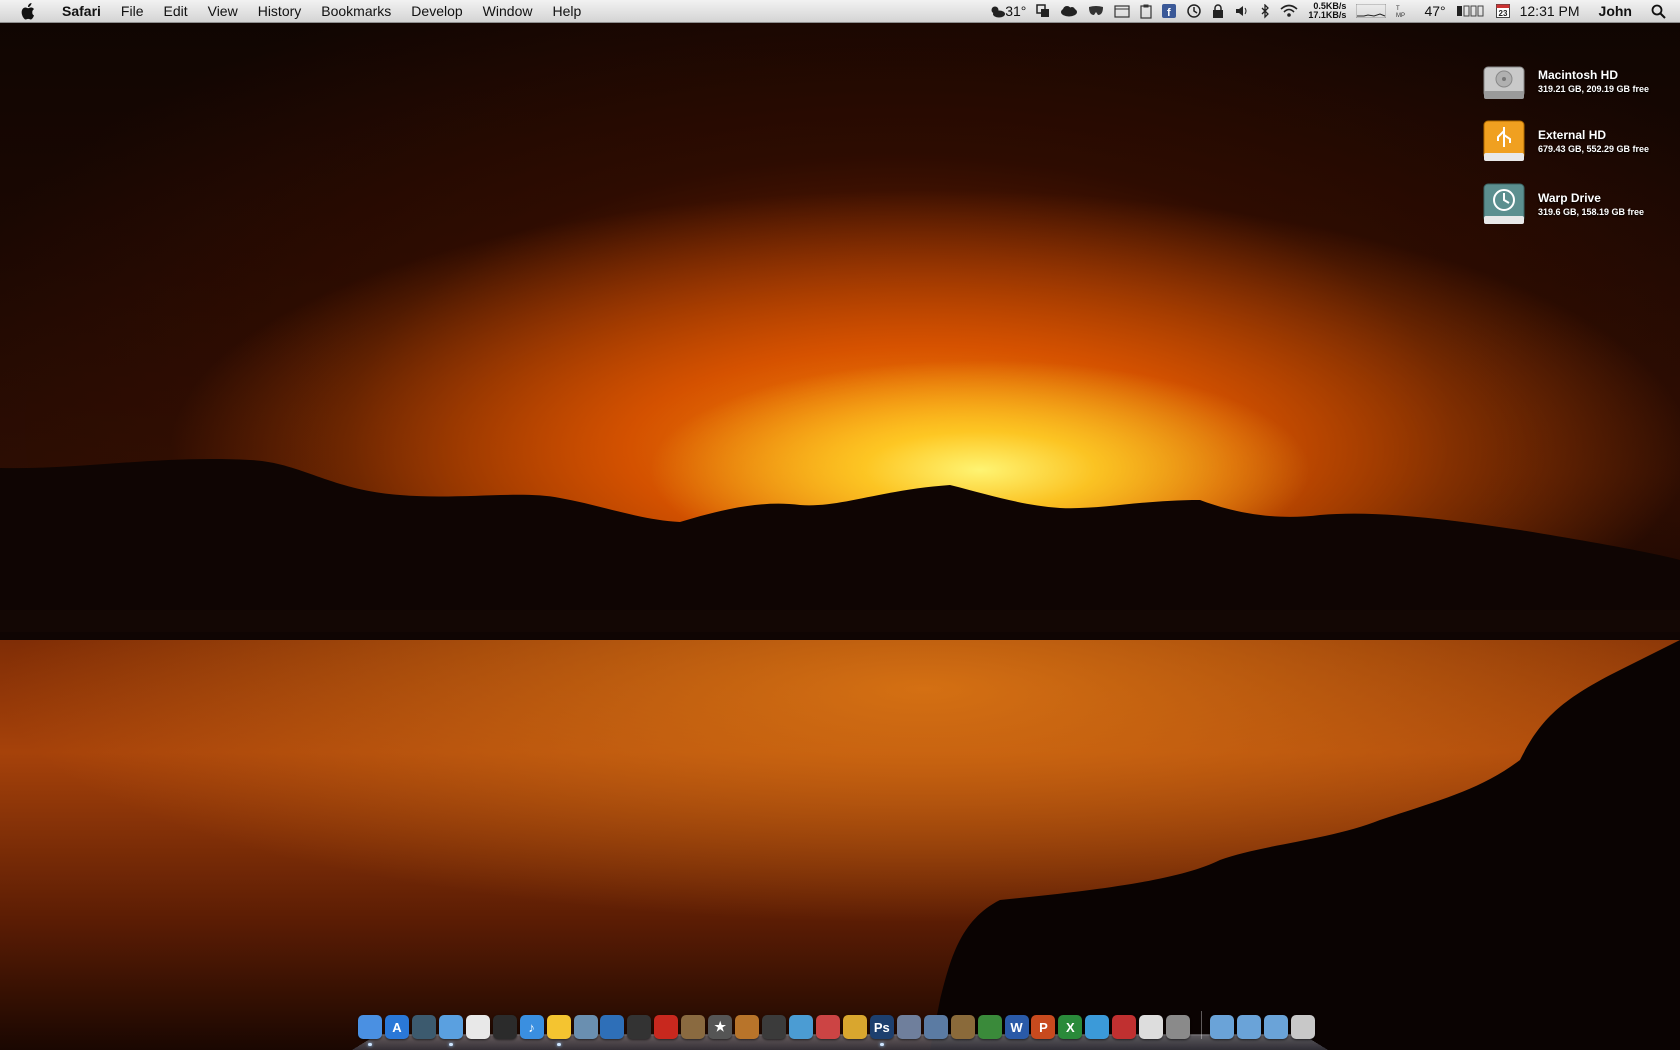 This screenshot has width=1680, height=1050. What do you see at coordinates (774, 1027) in the screenshot?
I see `dock-final-cut-icon` at bounding box center [774, 1027].